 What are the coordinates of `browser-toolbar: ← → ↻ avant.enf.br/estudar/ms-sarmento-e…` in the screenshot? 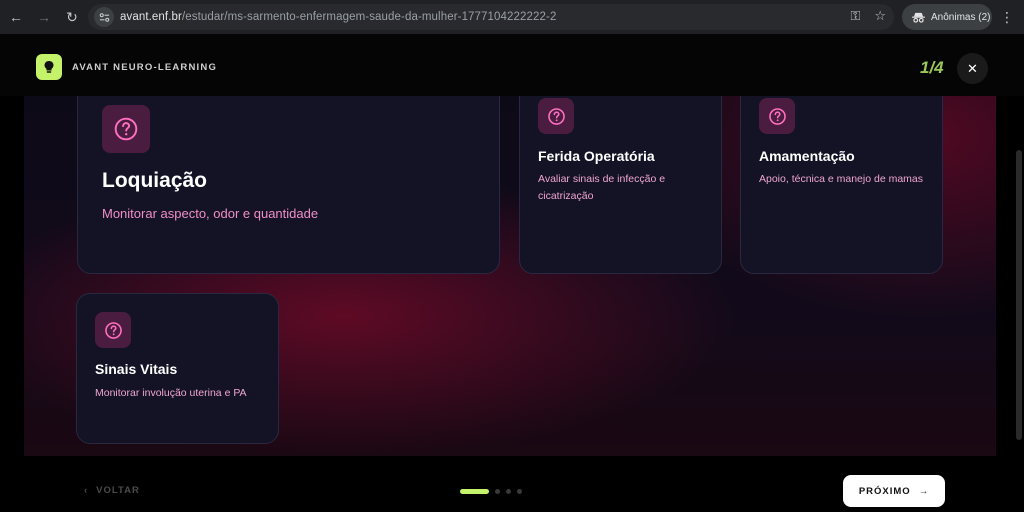 It's located at (512, 17).